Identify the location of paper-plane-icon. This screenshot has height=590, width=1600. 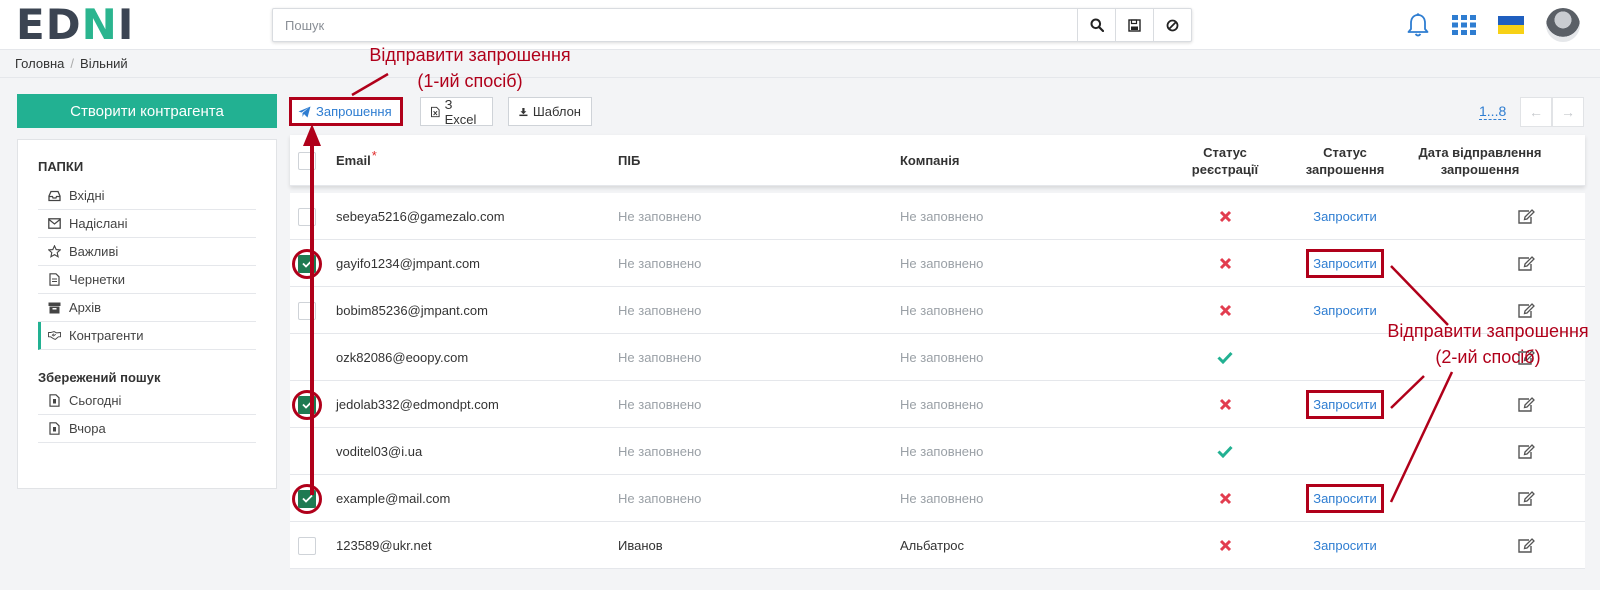
(304, 111).